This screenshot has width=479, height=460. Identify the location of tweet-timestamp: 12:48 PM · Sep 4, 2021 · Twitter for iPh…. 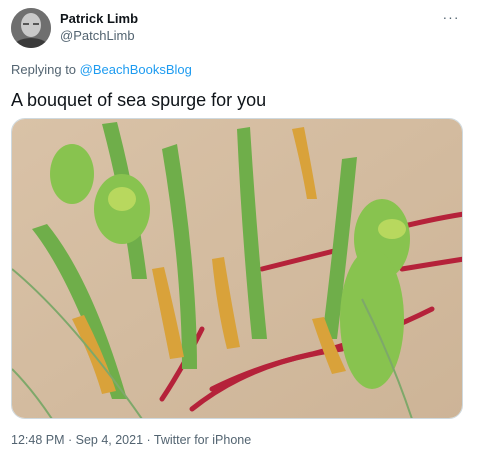
(131, 440).